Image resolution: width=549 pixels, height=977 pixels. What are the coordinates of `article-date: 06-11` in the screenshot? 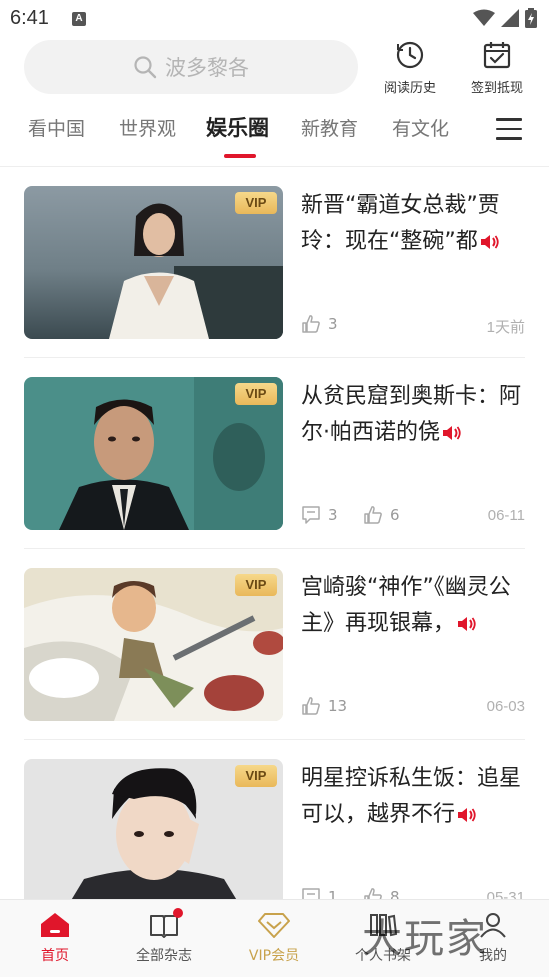 It's located at (506, 515).